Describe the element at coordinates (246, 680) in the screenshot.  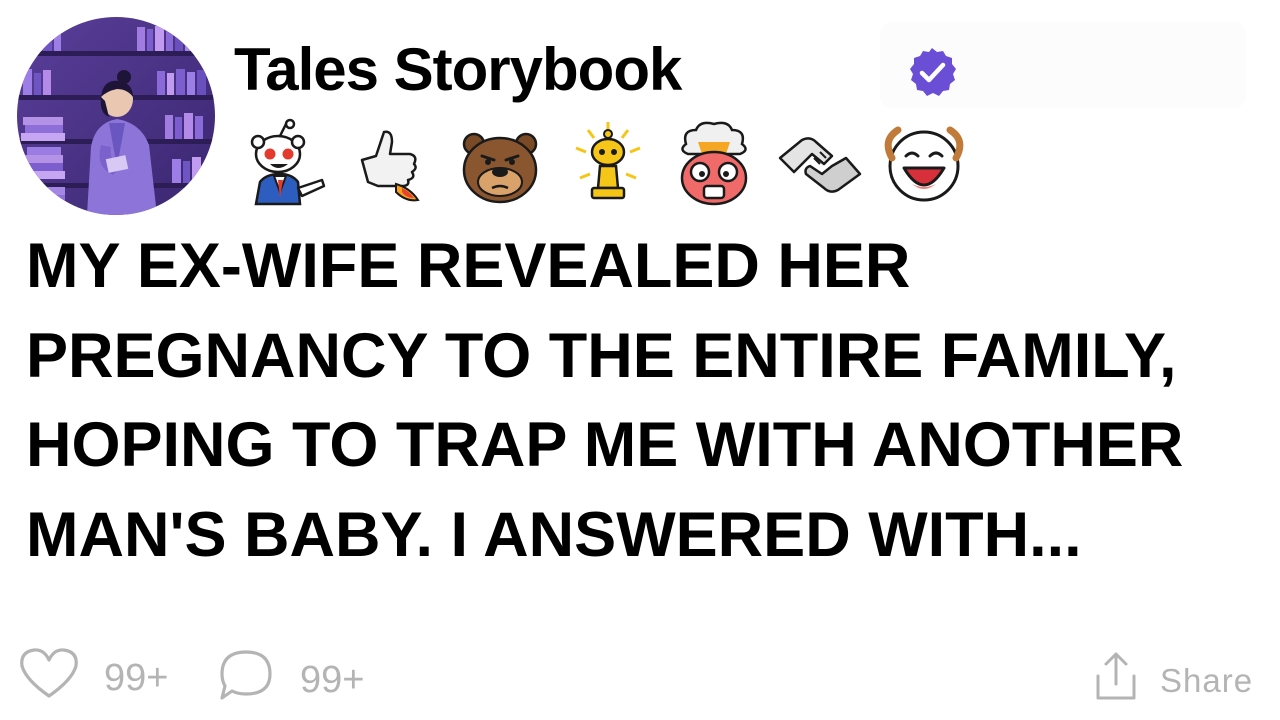
I see `comment-bubble-icon` at that location.